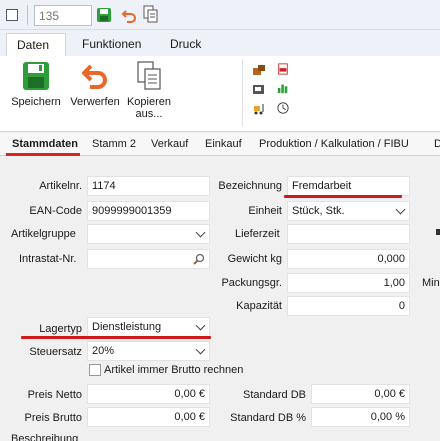 This screenshot has height=441, width=440. I want to click on record-number-input: 135, so click(63, 15).